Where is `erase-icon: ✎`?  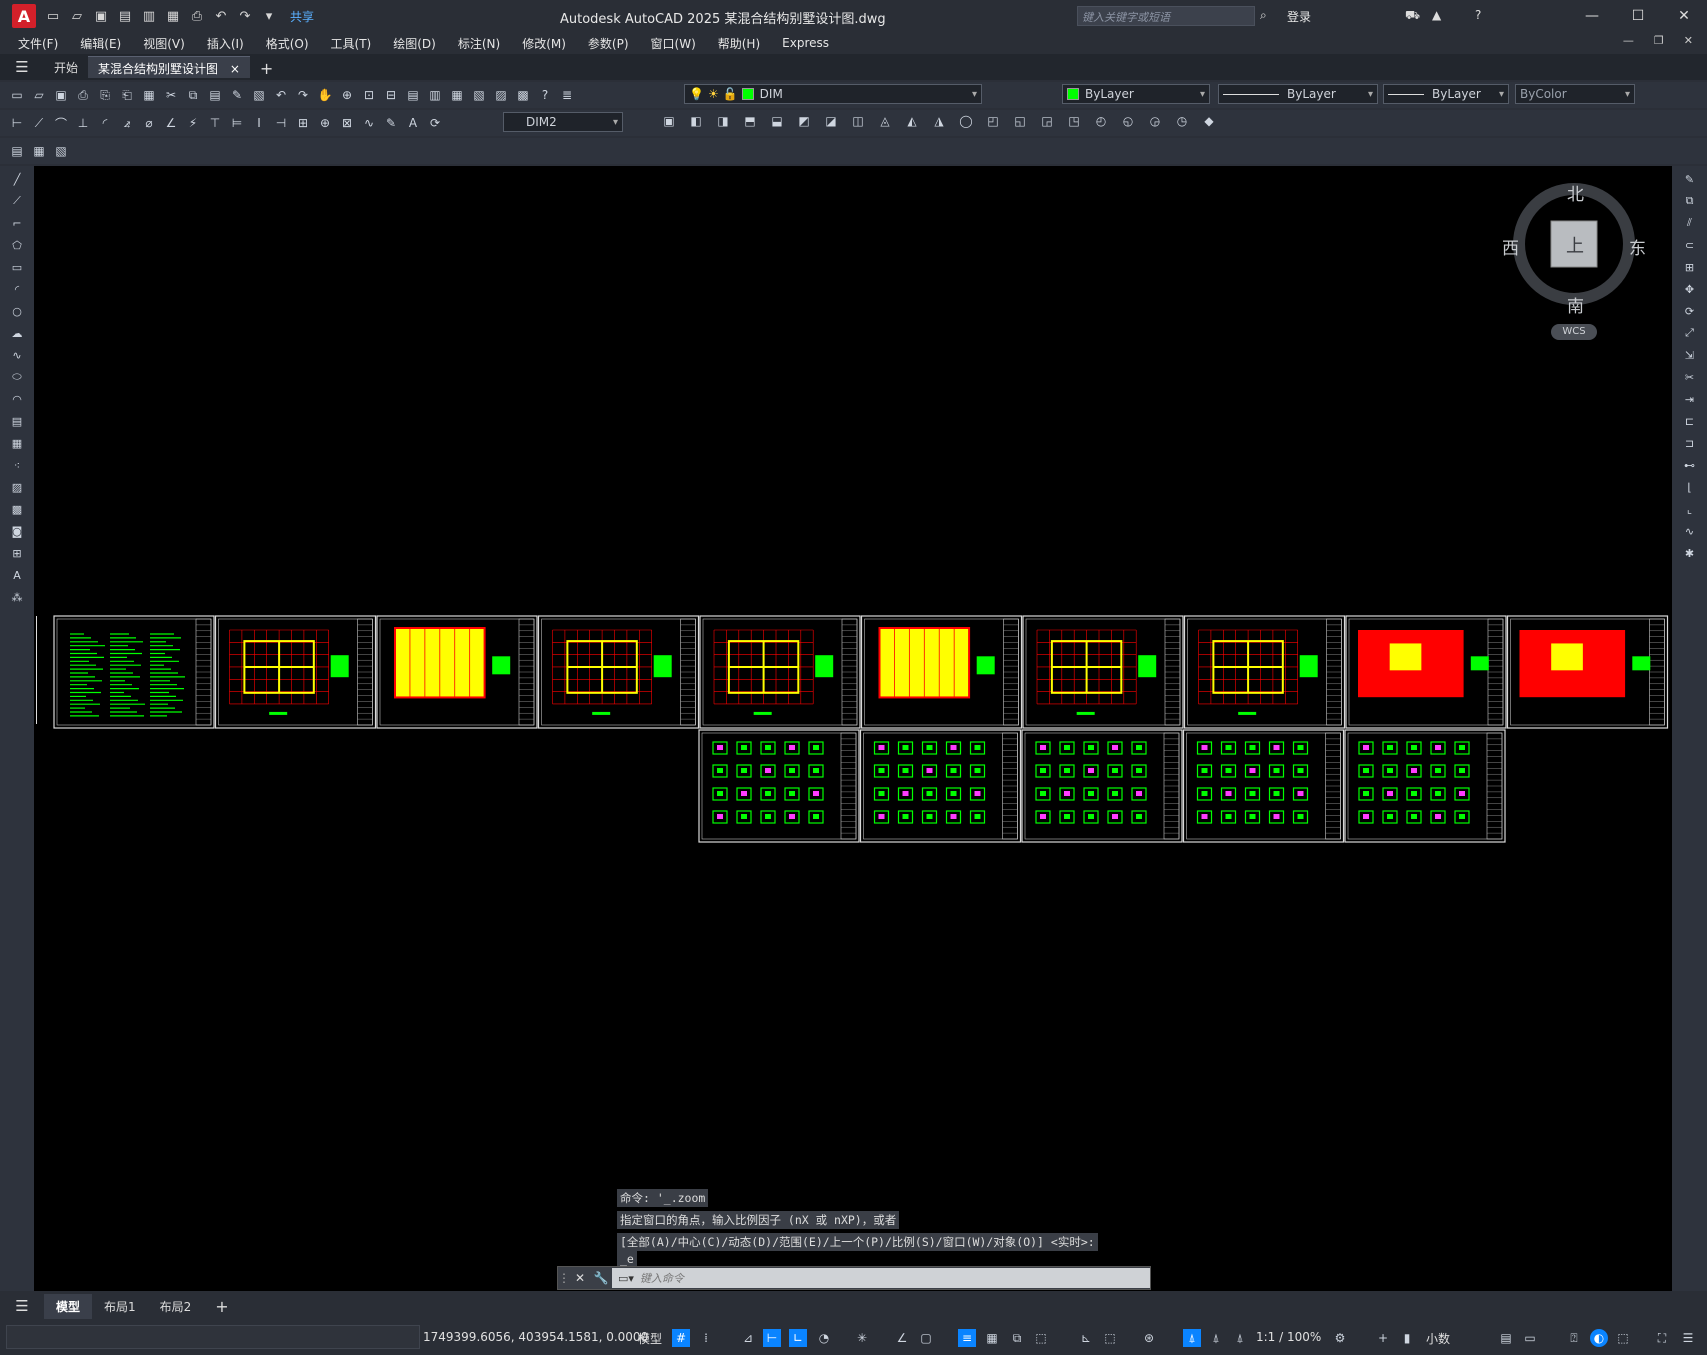 erase-icon: ✎ is located at coordinates (1690, 179).